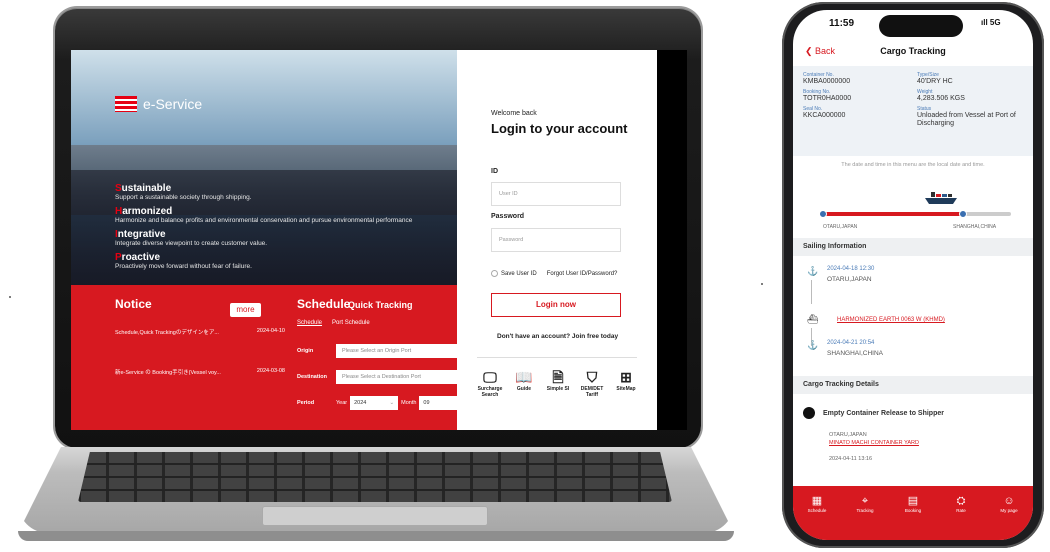  What do you see at coordinates (975, 227) in the screenshot?
I see `route-to: SHANGHAI,CHINA` at bounding box center [975, 227].